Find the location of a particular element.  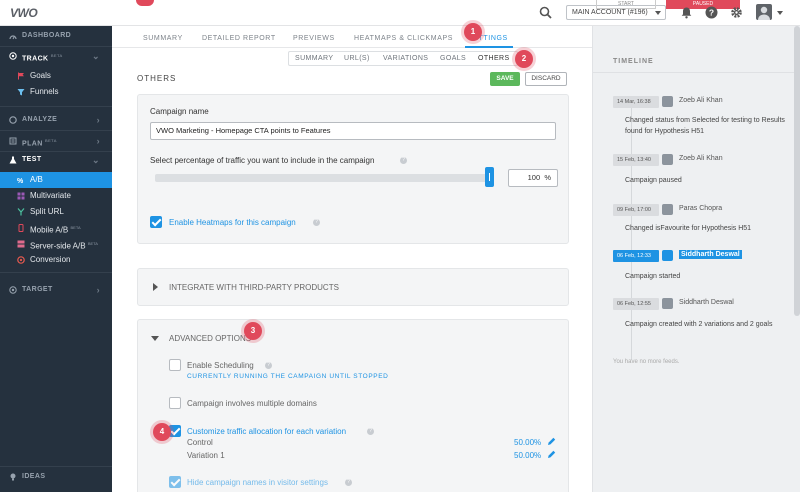

hide-names-checkbox is located at coordinates (175, 482).